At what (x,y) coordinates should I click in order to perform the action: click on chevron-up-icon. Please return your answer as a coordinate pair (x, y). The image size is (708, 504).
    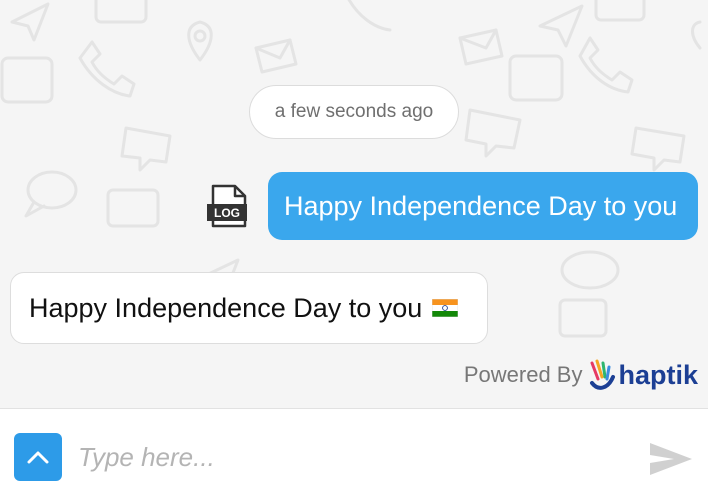
    Looking at the image, I should click on (38, 457).